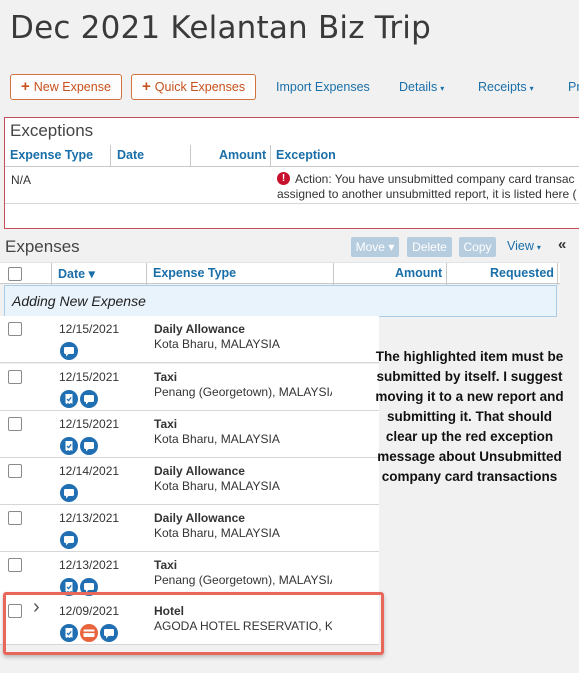  What do you see at coordinates (522, 273) in the screenshot?
I see `col-requested: Requested` at bounding box center [522, 273].